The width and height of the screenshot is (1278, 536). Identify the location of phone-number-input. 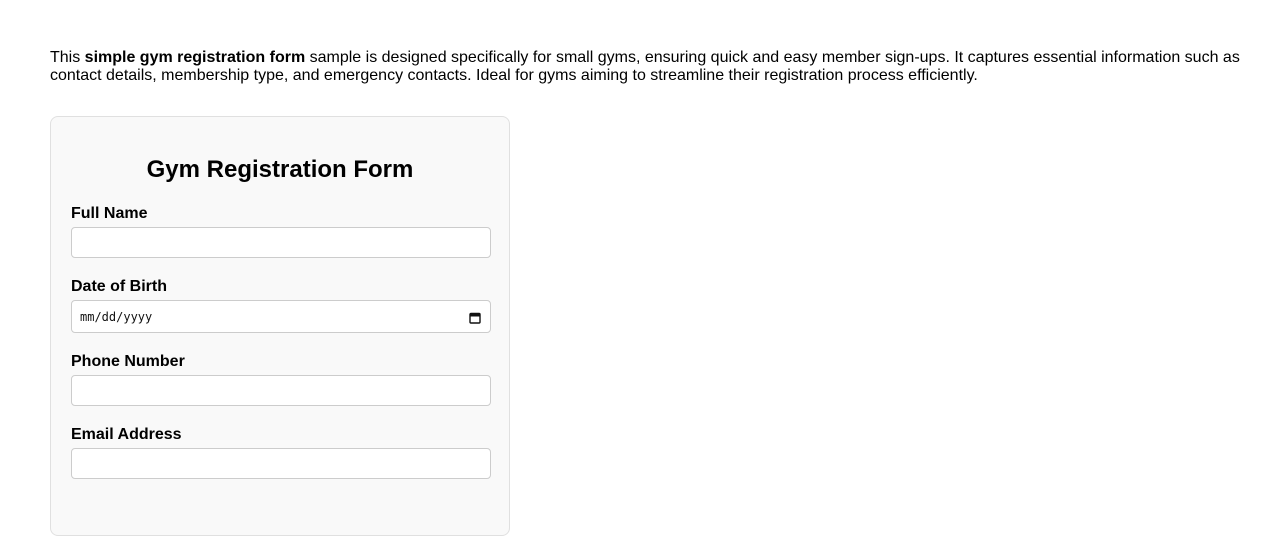
(281, 390).